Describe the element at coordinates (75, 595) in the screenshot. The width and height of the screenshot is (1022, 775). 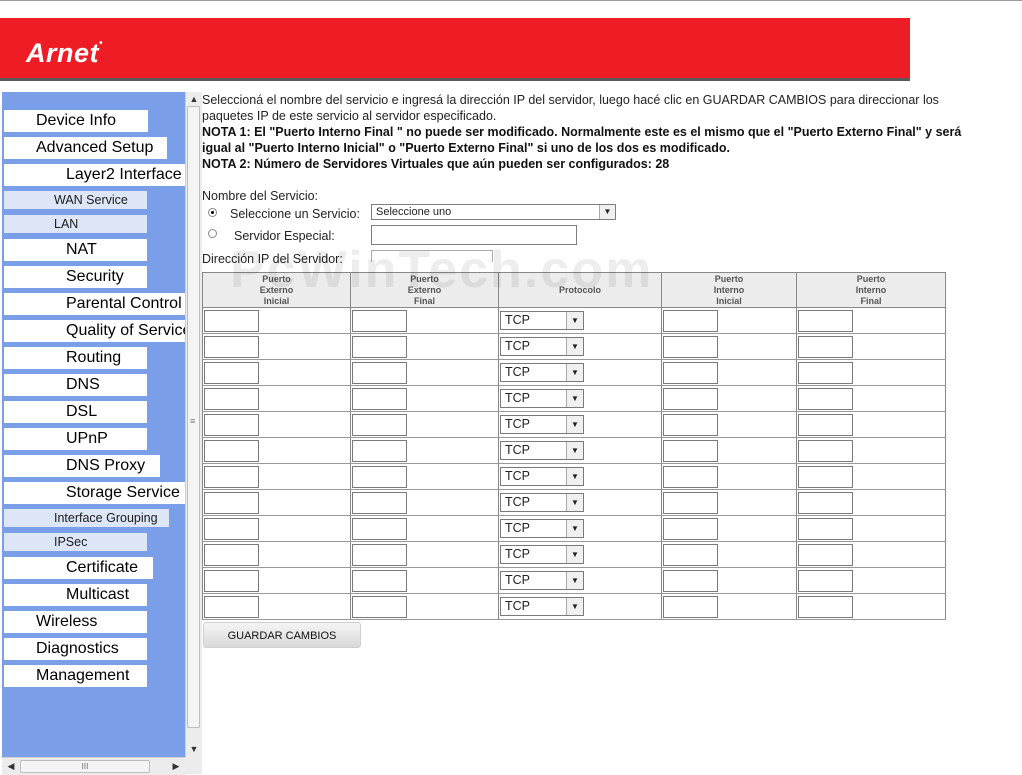
I see `sidebar-item-multicast: Multicast` at that location.